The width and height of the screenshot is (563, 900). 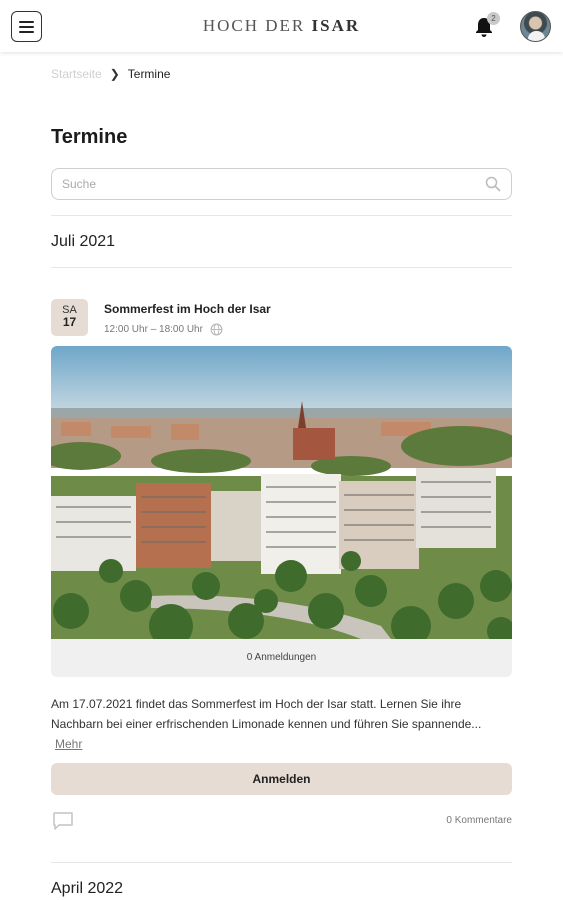 I want to click on avatar, so click(x=535, y=26).